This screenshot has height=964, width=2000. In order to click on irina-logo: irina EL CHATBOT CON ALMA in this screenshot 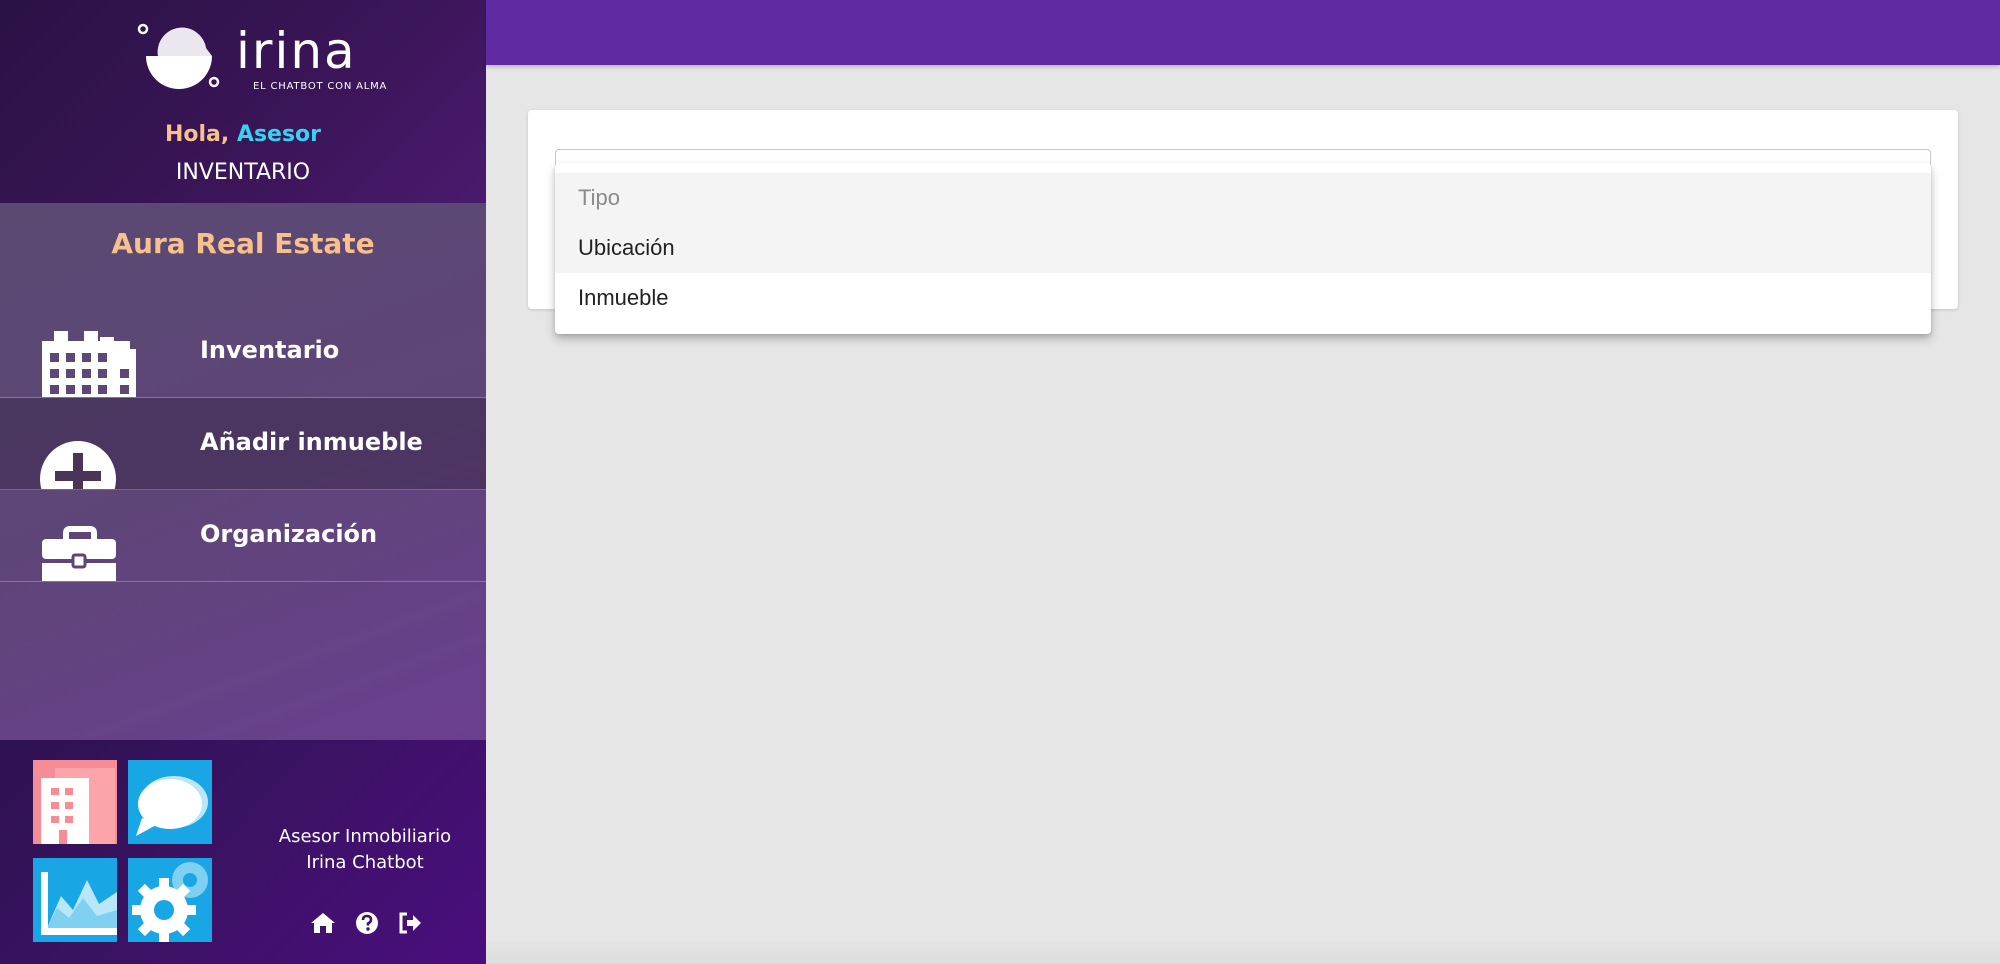, I will do `click(261, 56)`.